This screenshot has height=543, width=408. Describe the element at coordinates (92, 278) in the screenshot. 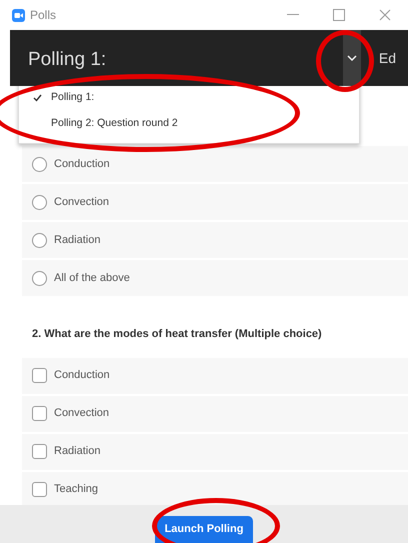

I see `option-label: All of the above` at that location.